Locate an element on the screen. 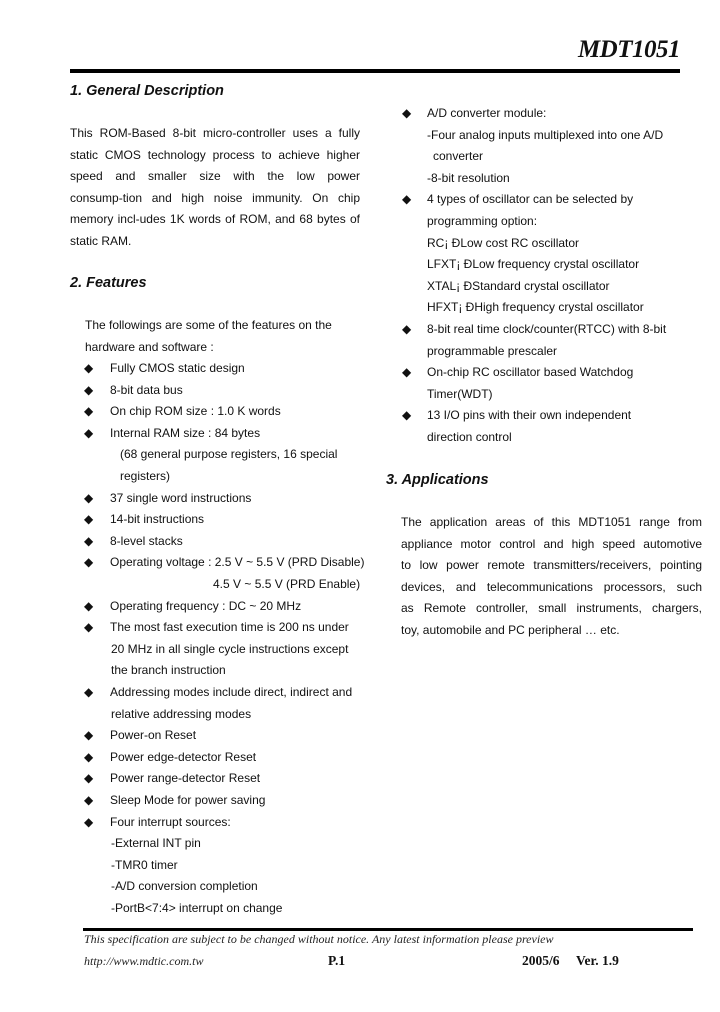 The image size is (720, 1012). feature-item: 13 I/O pins with their own independent is located at coordinates (529, 415).